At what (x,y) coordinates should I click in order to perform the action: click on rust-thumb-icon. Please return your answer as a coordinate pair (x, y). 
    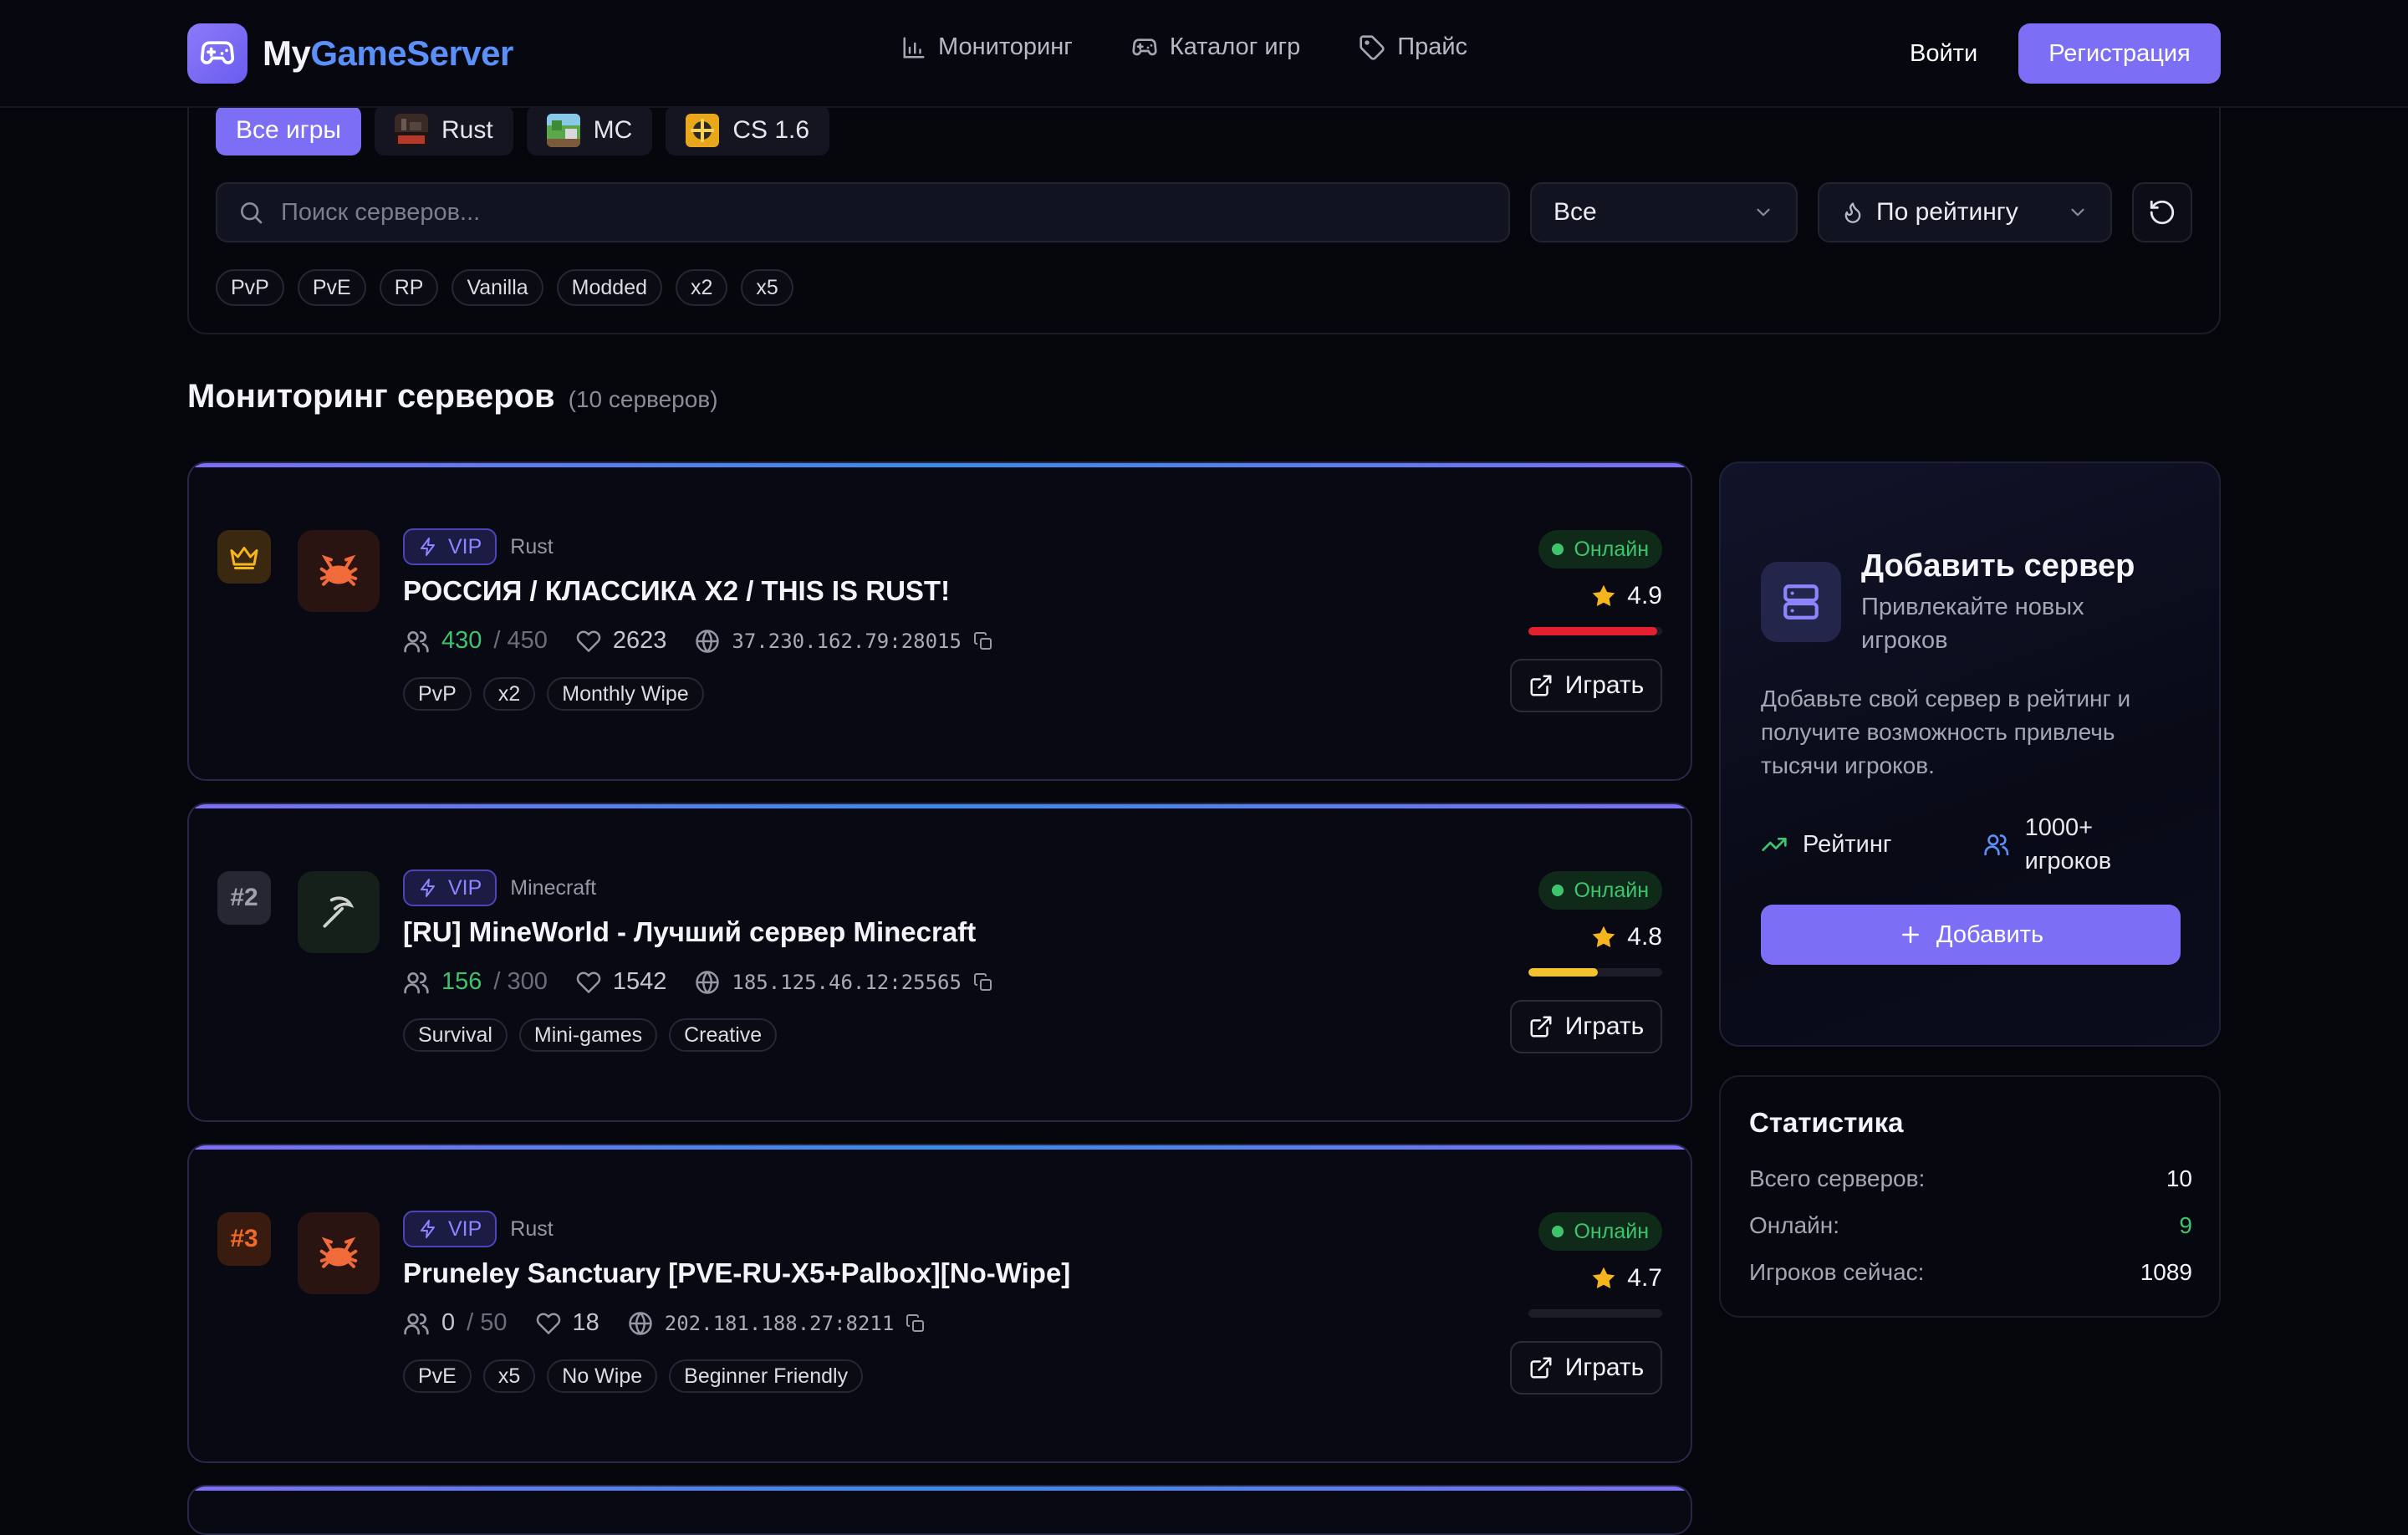
    Looking at the image, I should click on (411, 130).